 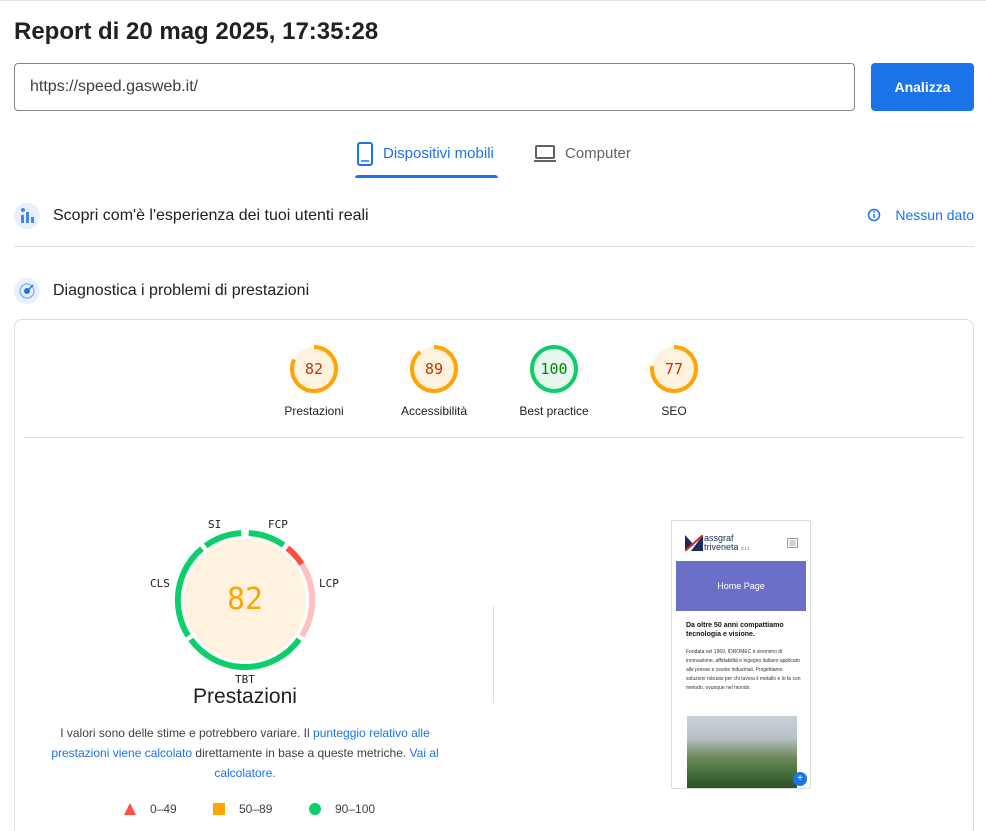 What do you see at coordinates (301, 753) in the screenshot?
I see `note-text-2: direttamente in base a queste metriche.` at bounding box center [301, 753].